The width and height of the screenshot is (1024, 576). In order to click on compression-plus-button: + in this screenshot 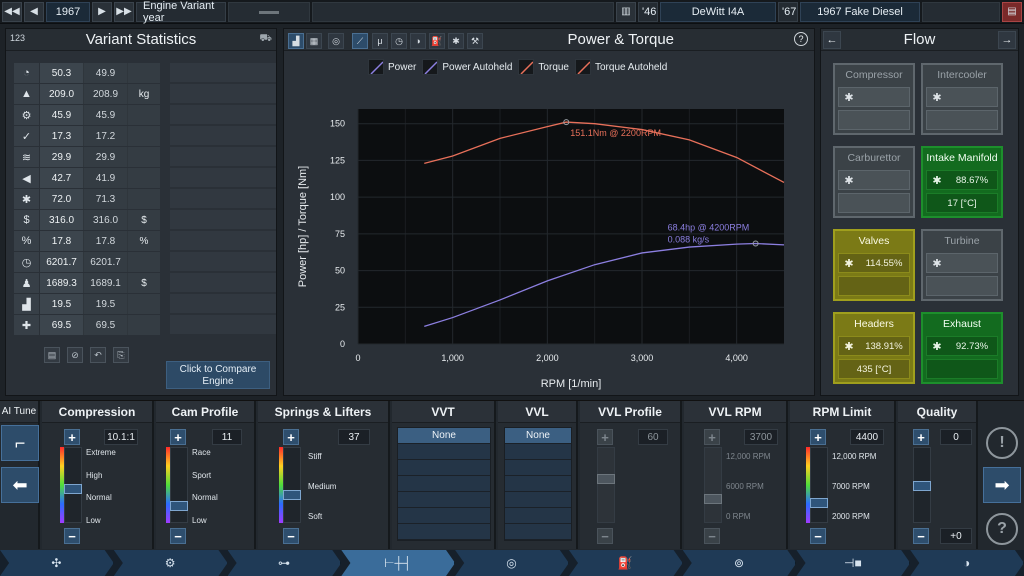, I will do `click(72, 437)`.